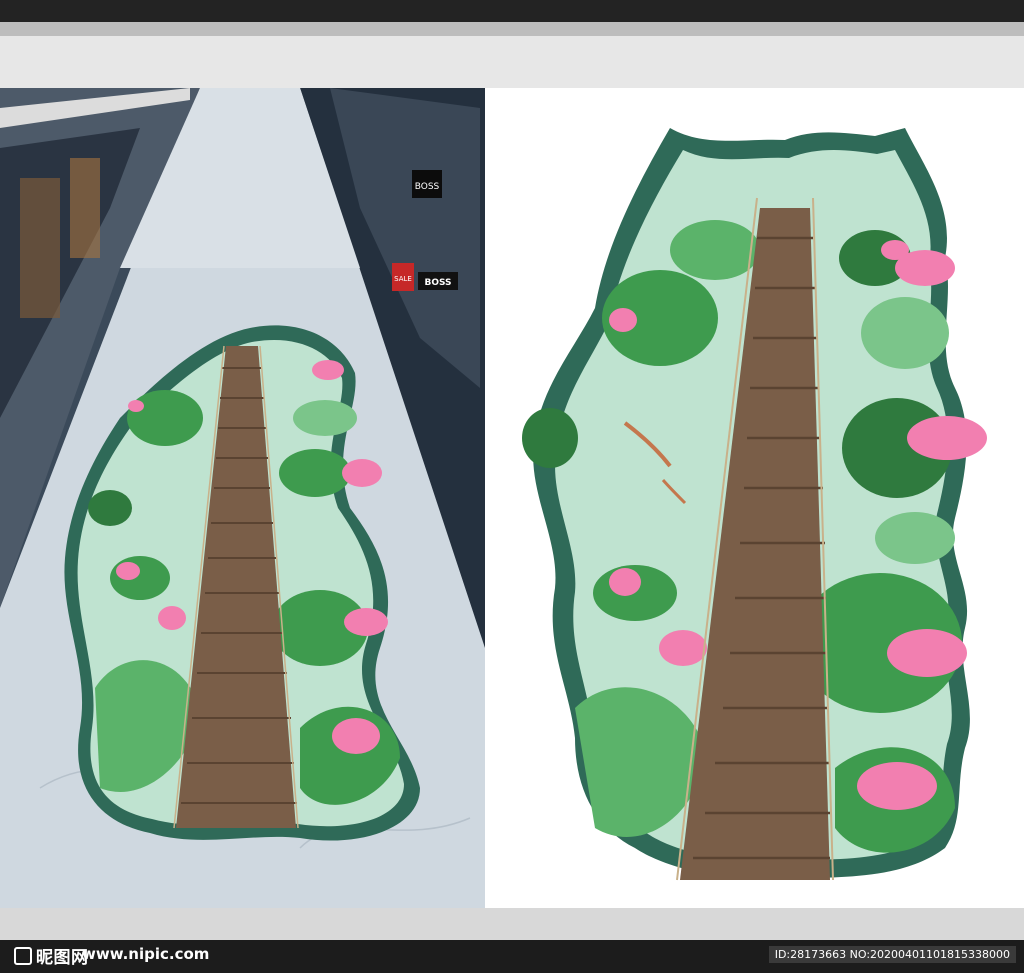  I want to click on boss-sign-small: BOSS, so click(437, 283).